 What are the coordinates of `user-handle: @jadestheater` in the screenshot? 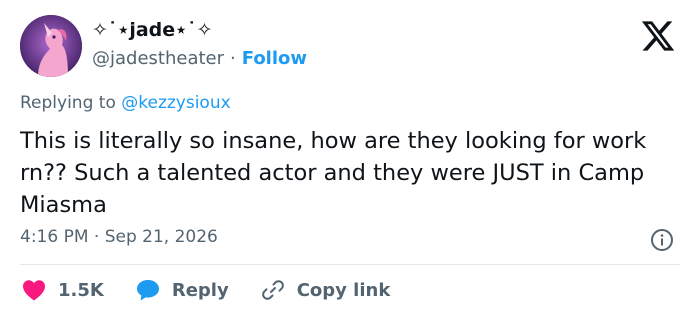 It's located at (158, 58).